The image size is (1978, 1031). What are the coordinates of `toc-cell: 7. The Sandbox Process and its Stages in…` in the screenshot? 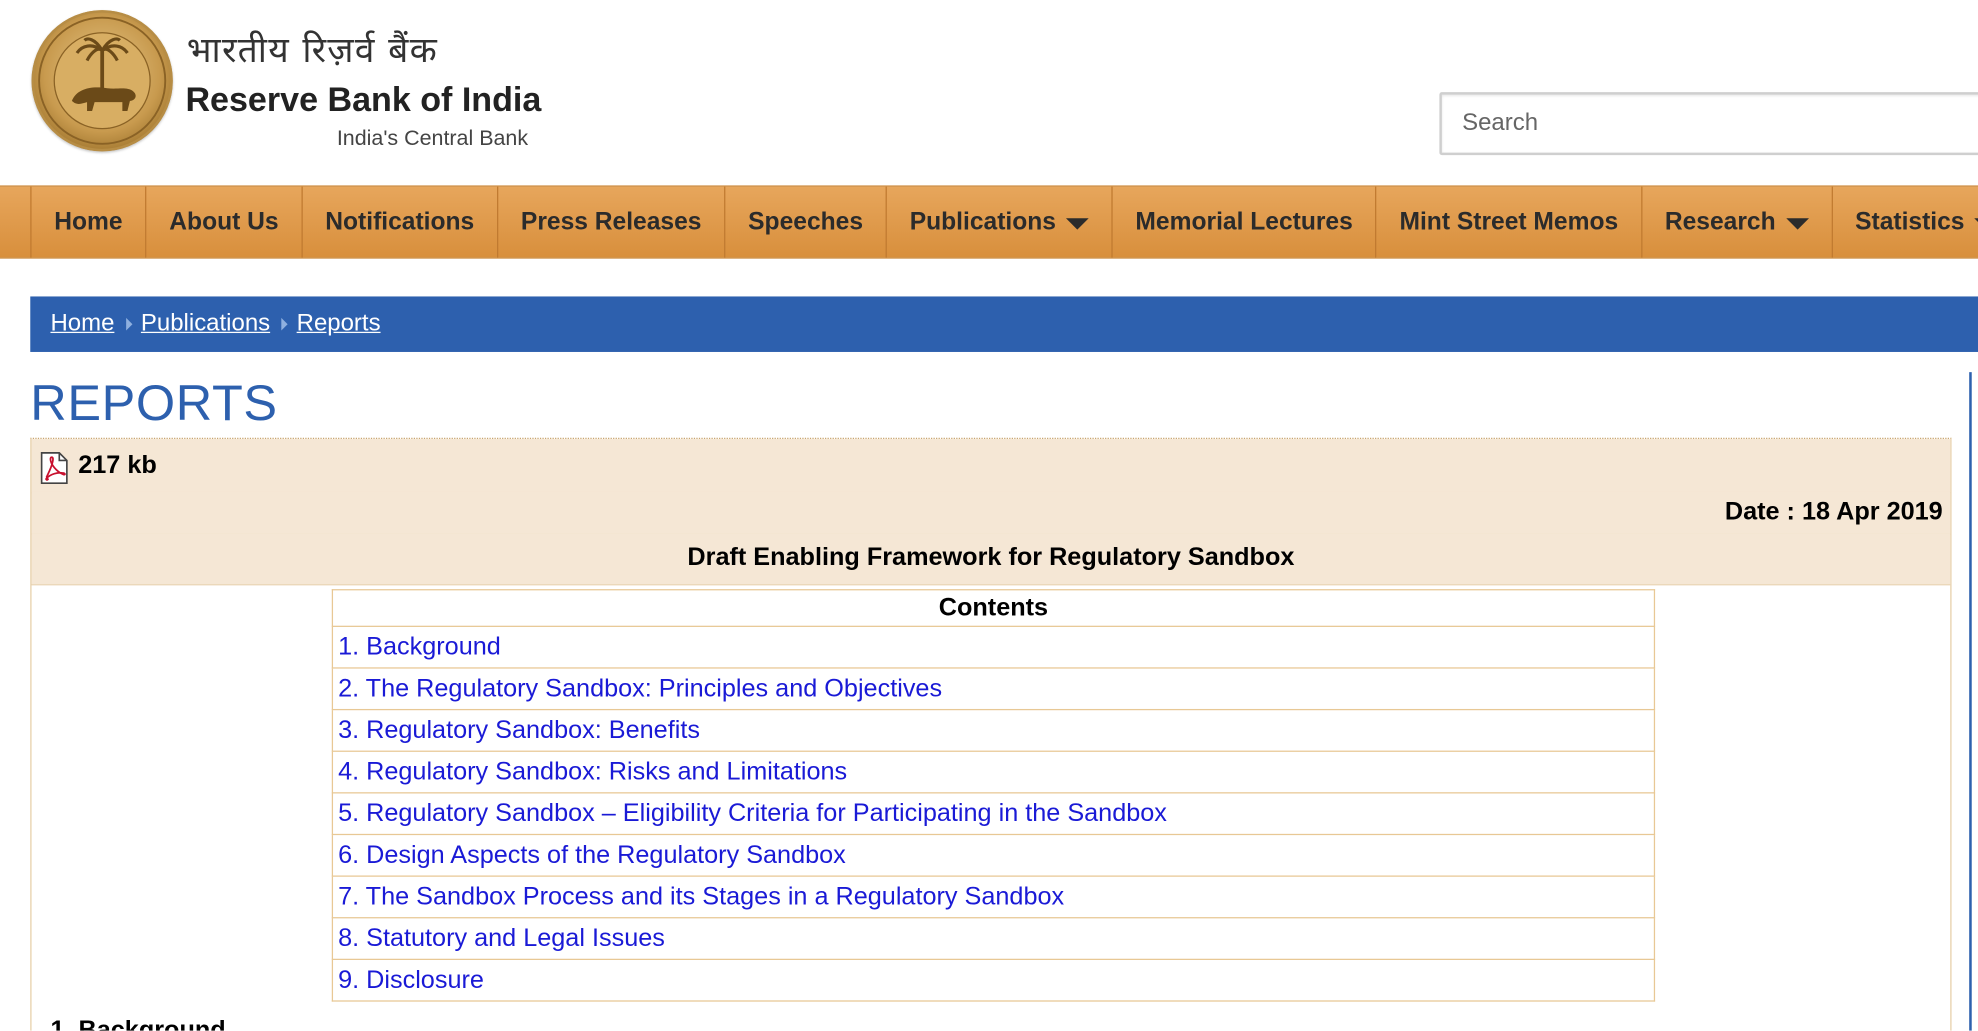 It's located at (993, 897).